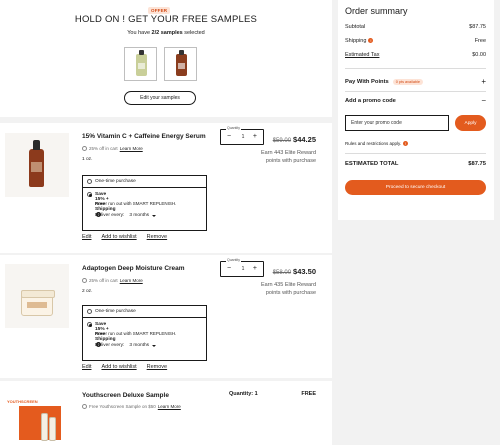 The image size is (500, 445). I want to click on promo-code-row: Add a promo code −, so click(415, 101).